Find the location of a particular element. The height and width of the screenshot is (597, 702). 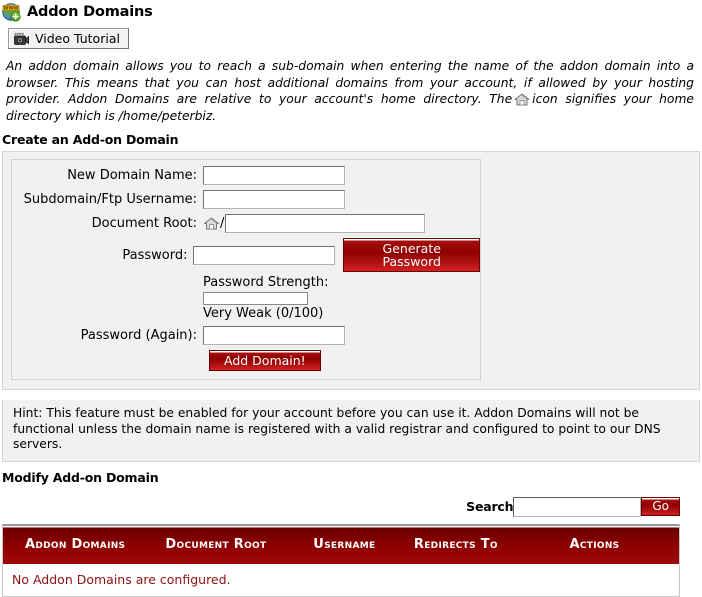

video-tutorial-button: Video Tutorial is located at coordinates (68, 38).